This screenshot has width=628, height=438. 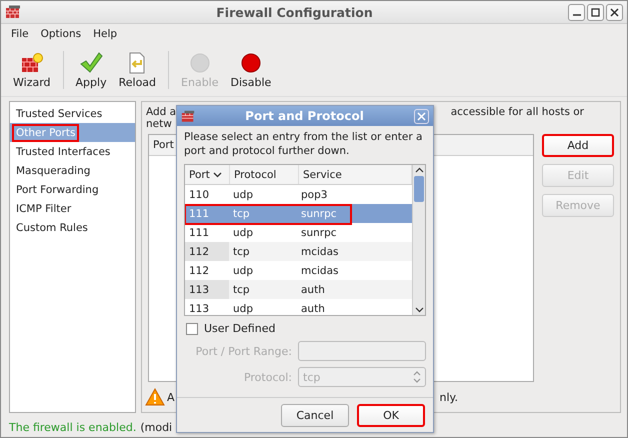 I want to click on table-cell-text: pop3, so click(x=314, y=195).